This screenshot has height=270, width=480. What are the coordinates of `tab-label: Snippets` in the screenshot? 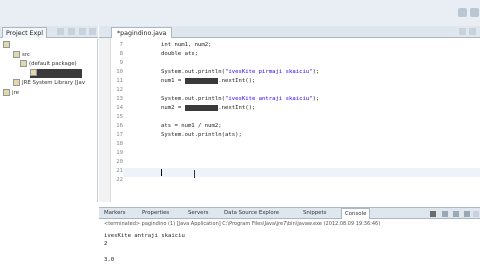 It's located at (315, 213).